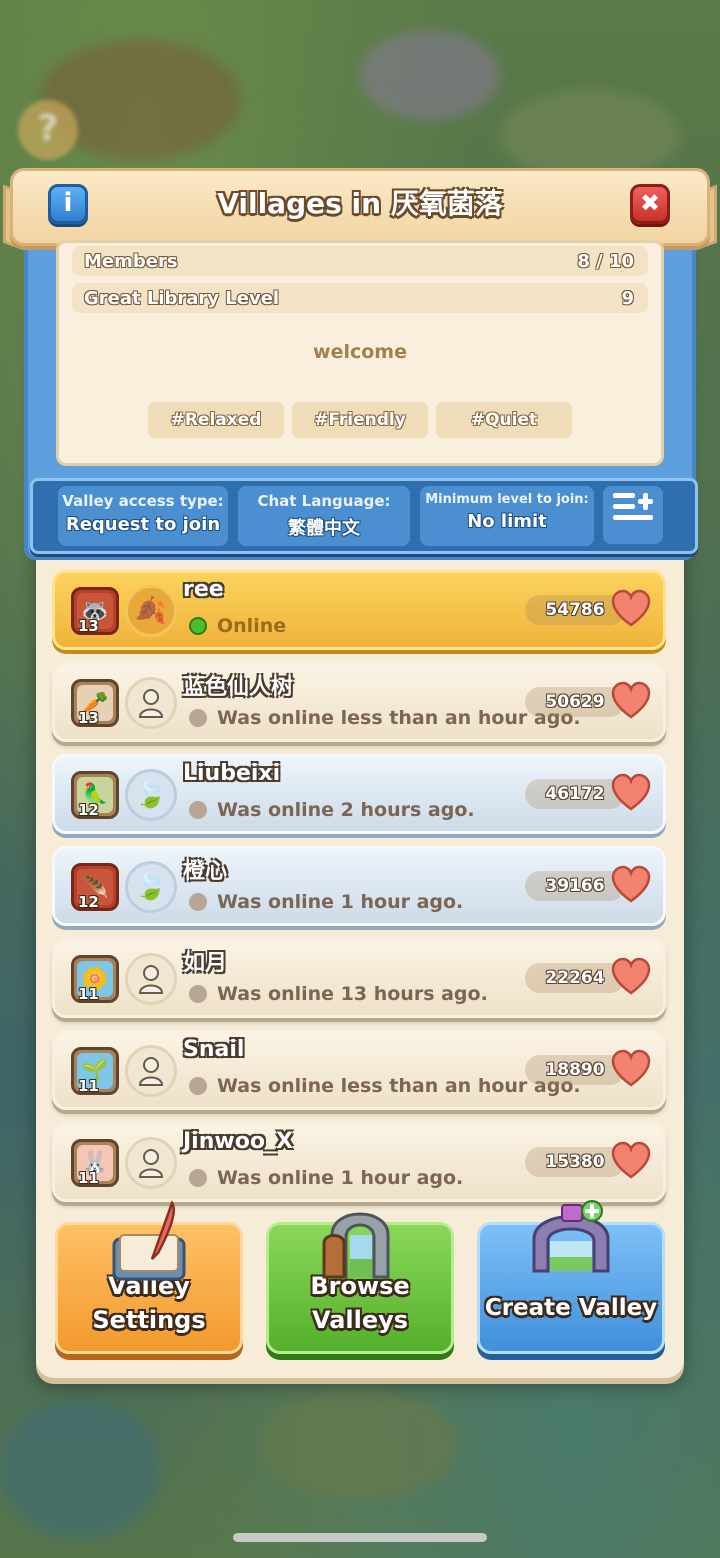 The image size is (720, 1558). Describe the element at coordinates (143, 501) in the screenshot. I see `access-type-label: Valley access type:` at that location.